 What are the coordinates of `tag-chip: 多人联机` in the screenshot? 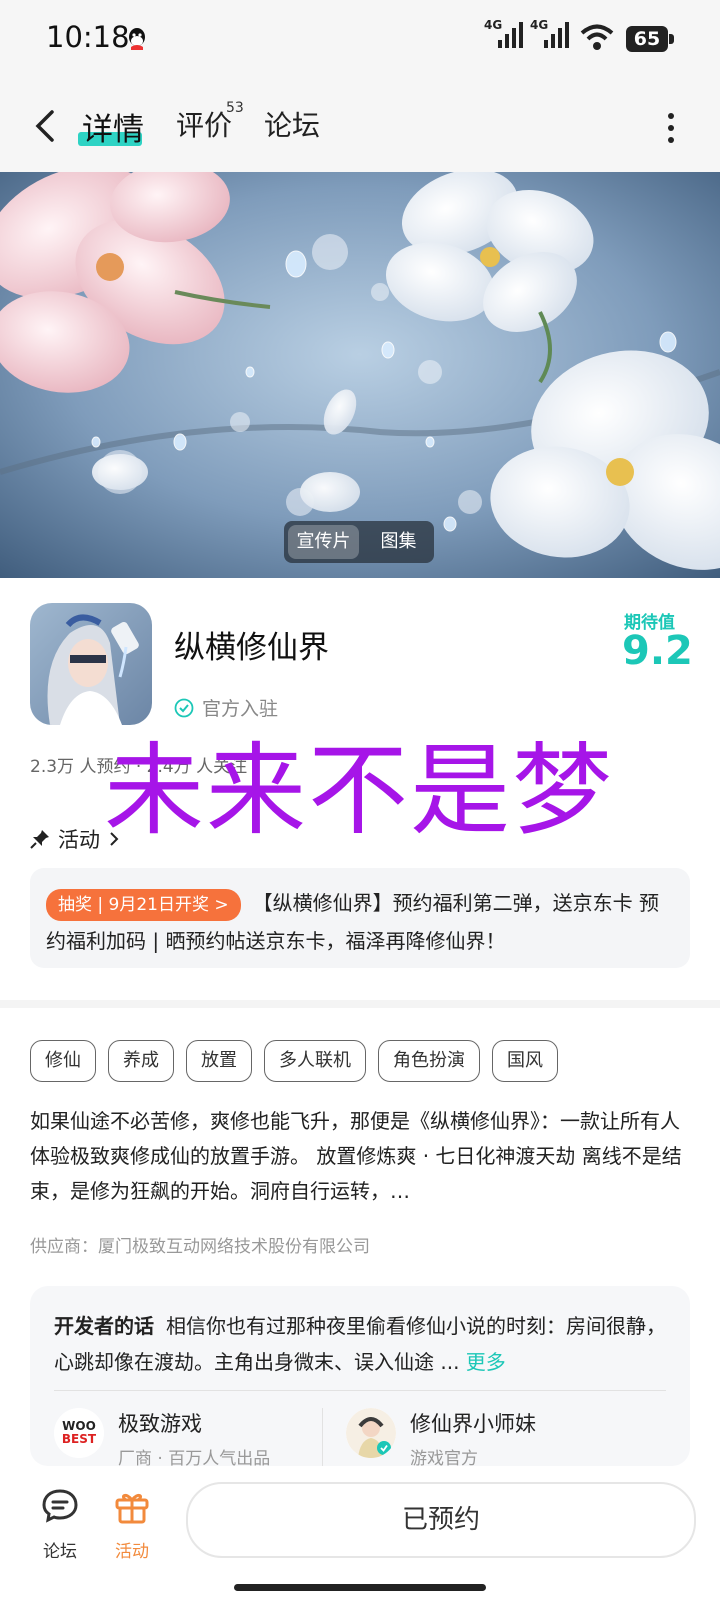 It's located at (315, 1061).